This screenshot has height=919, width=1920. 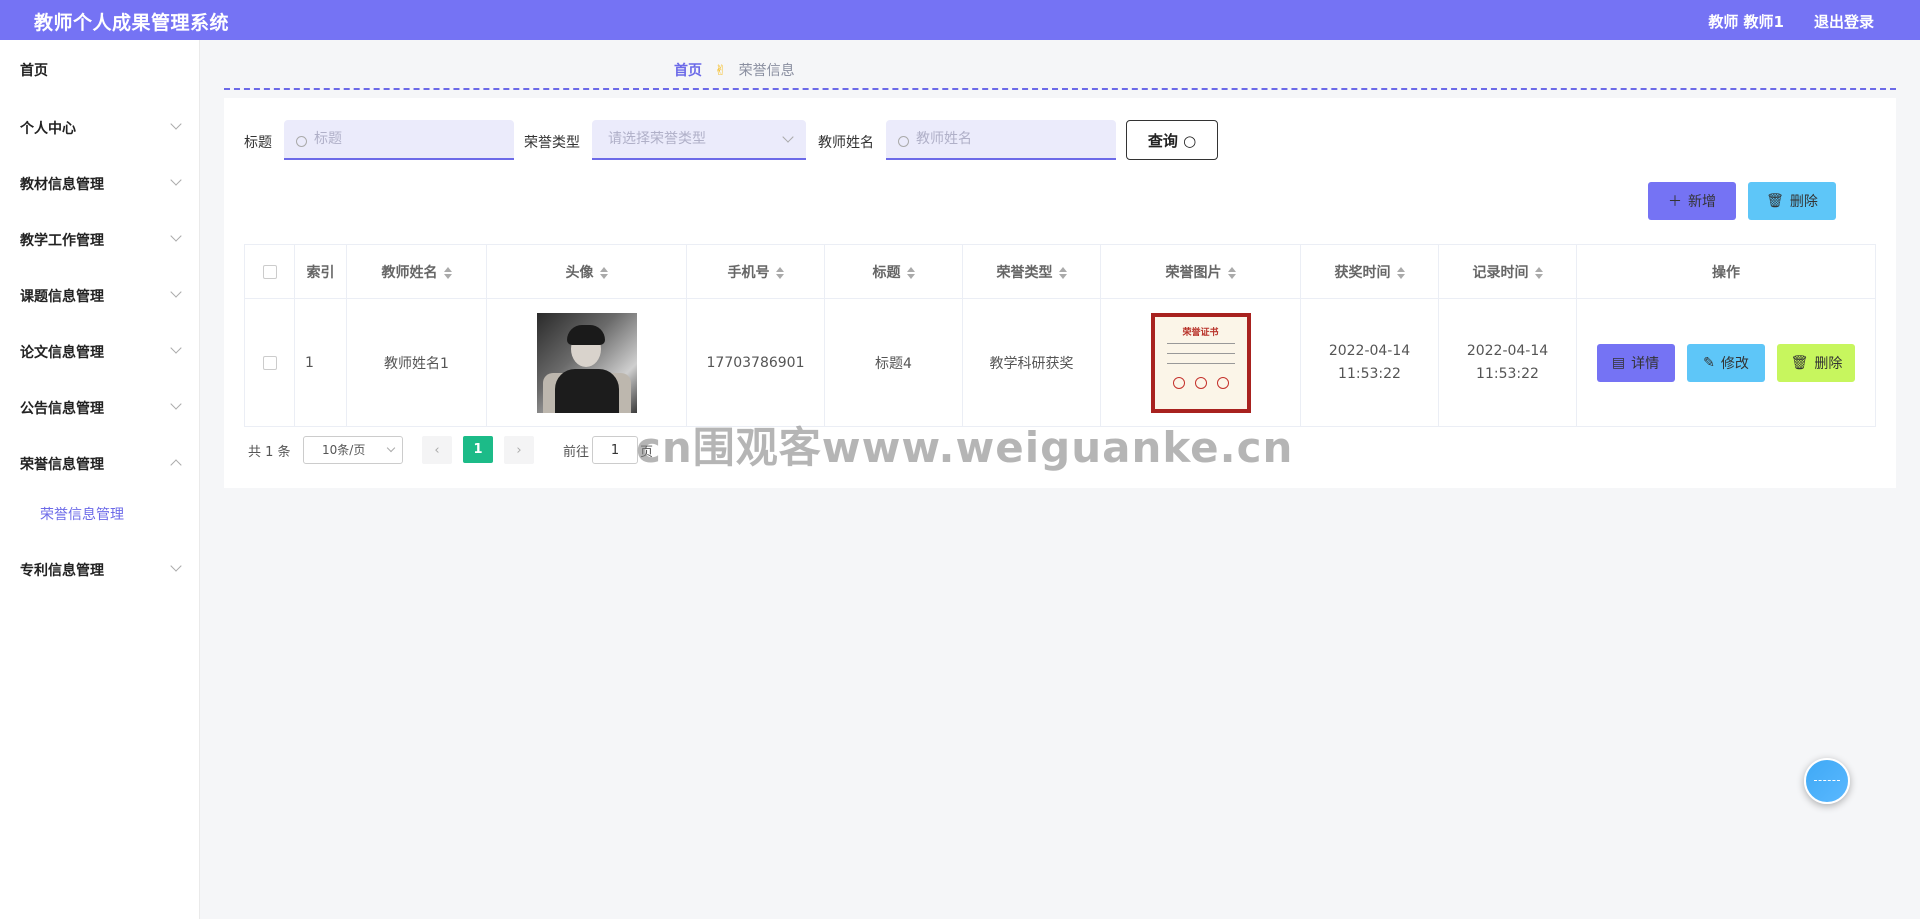 What do you see at coordinates (1193, 272) in the screenshot?
I see `header-label: 荣誉图片` at bounding box center [1193, 272].